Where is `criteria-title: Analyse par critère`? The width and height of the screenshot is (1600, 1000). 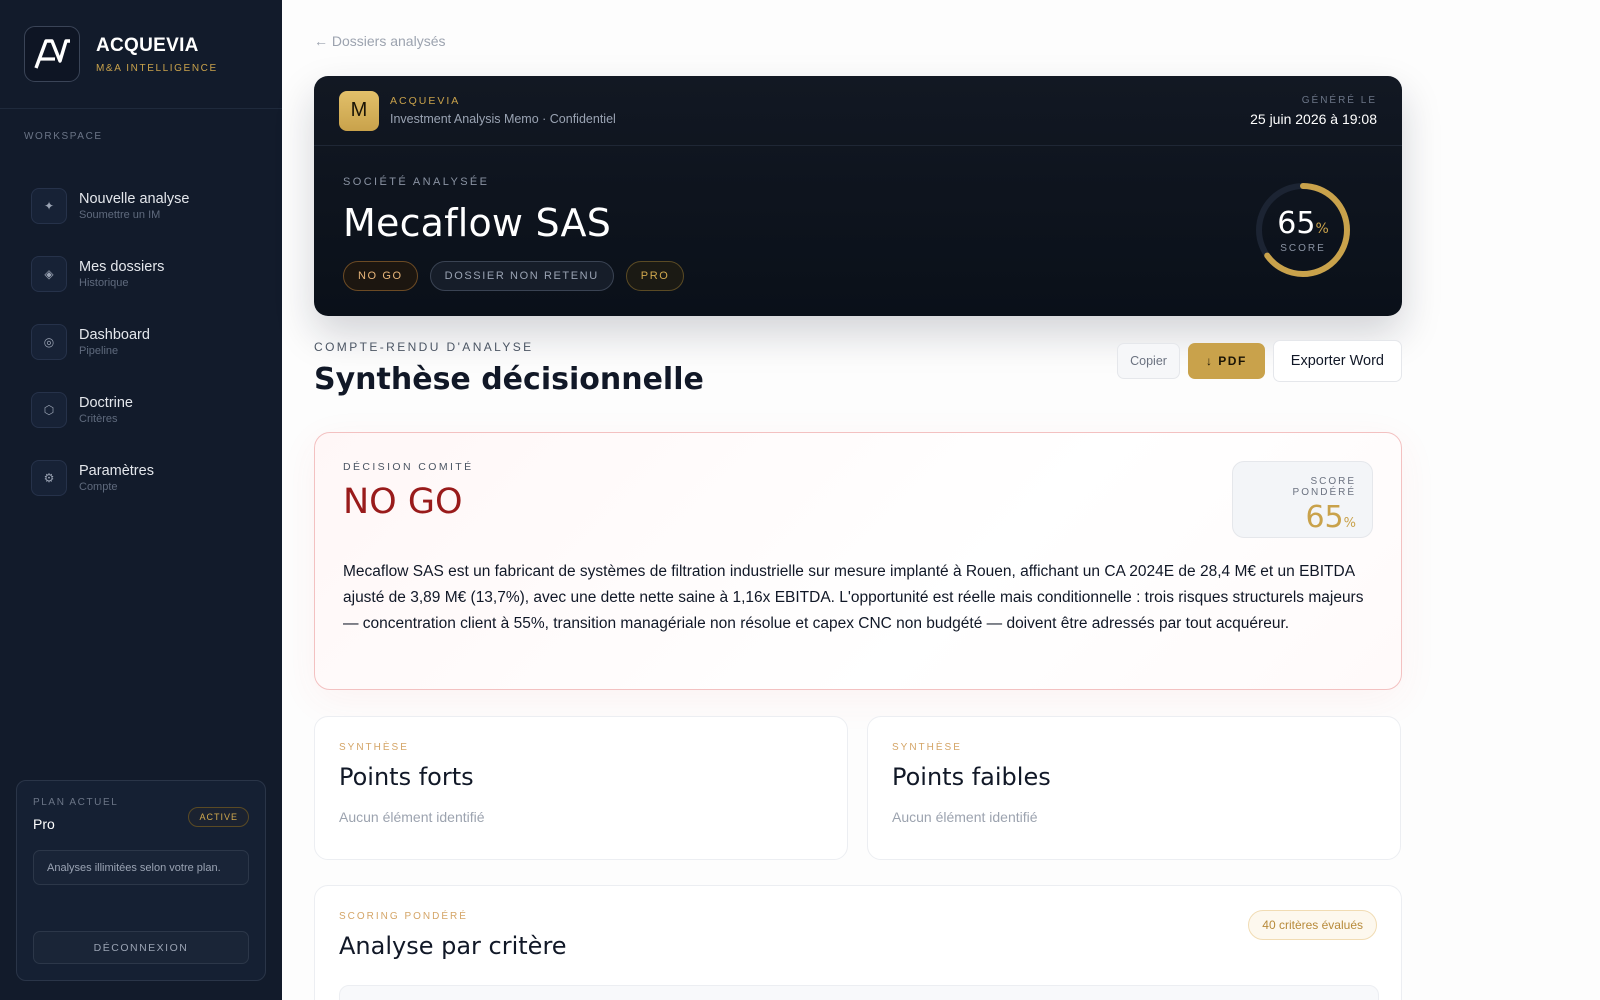 criteria-title: Analyse par critère is located at coordinates (453, 946).